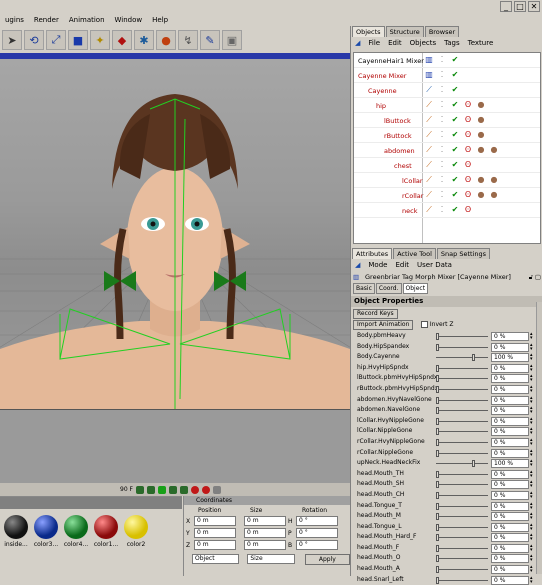 This screenshot has height=585, width=542. I want to click on subtab-object: Object, so click(415, 288).